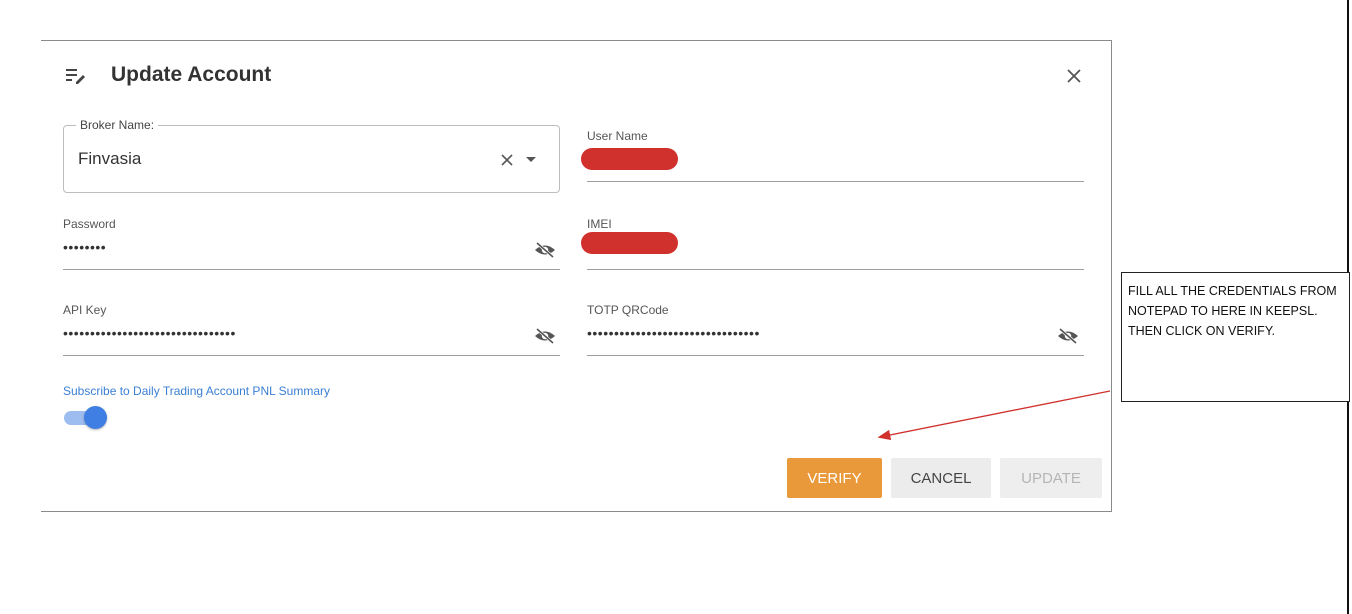  Describe the element at coordinates (1051, 478) in the screenshot. I see `update-button: UPDATE` at that location.